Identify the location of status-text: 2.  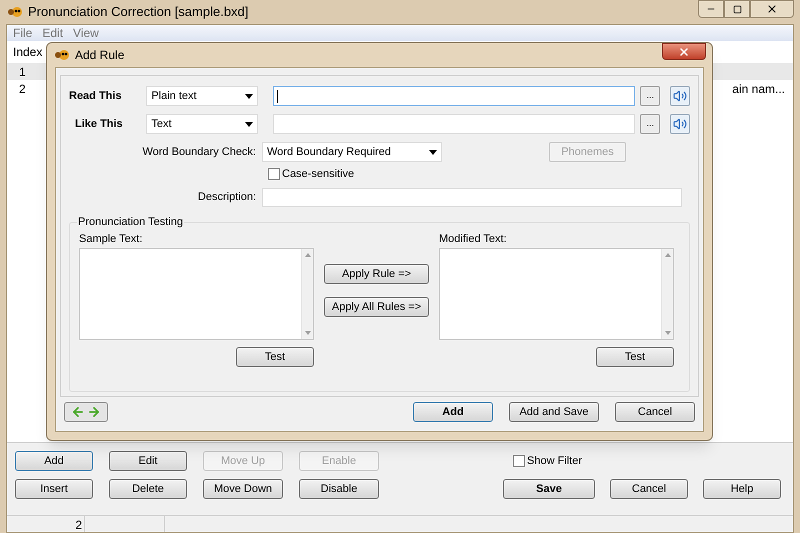
(46, 524).